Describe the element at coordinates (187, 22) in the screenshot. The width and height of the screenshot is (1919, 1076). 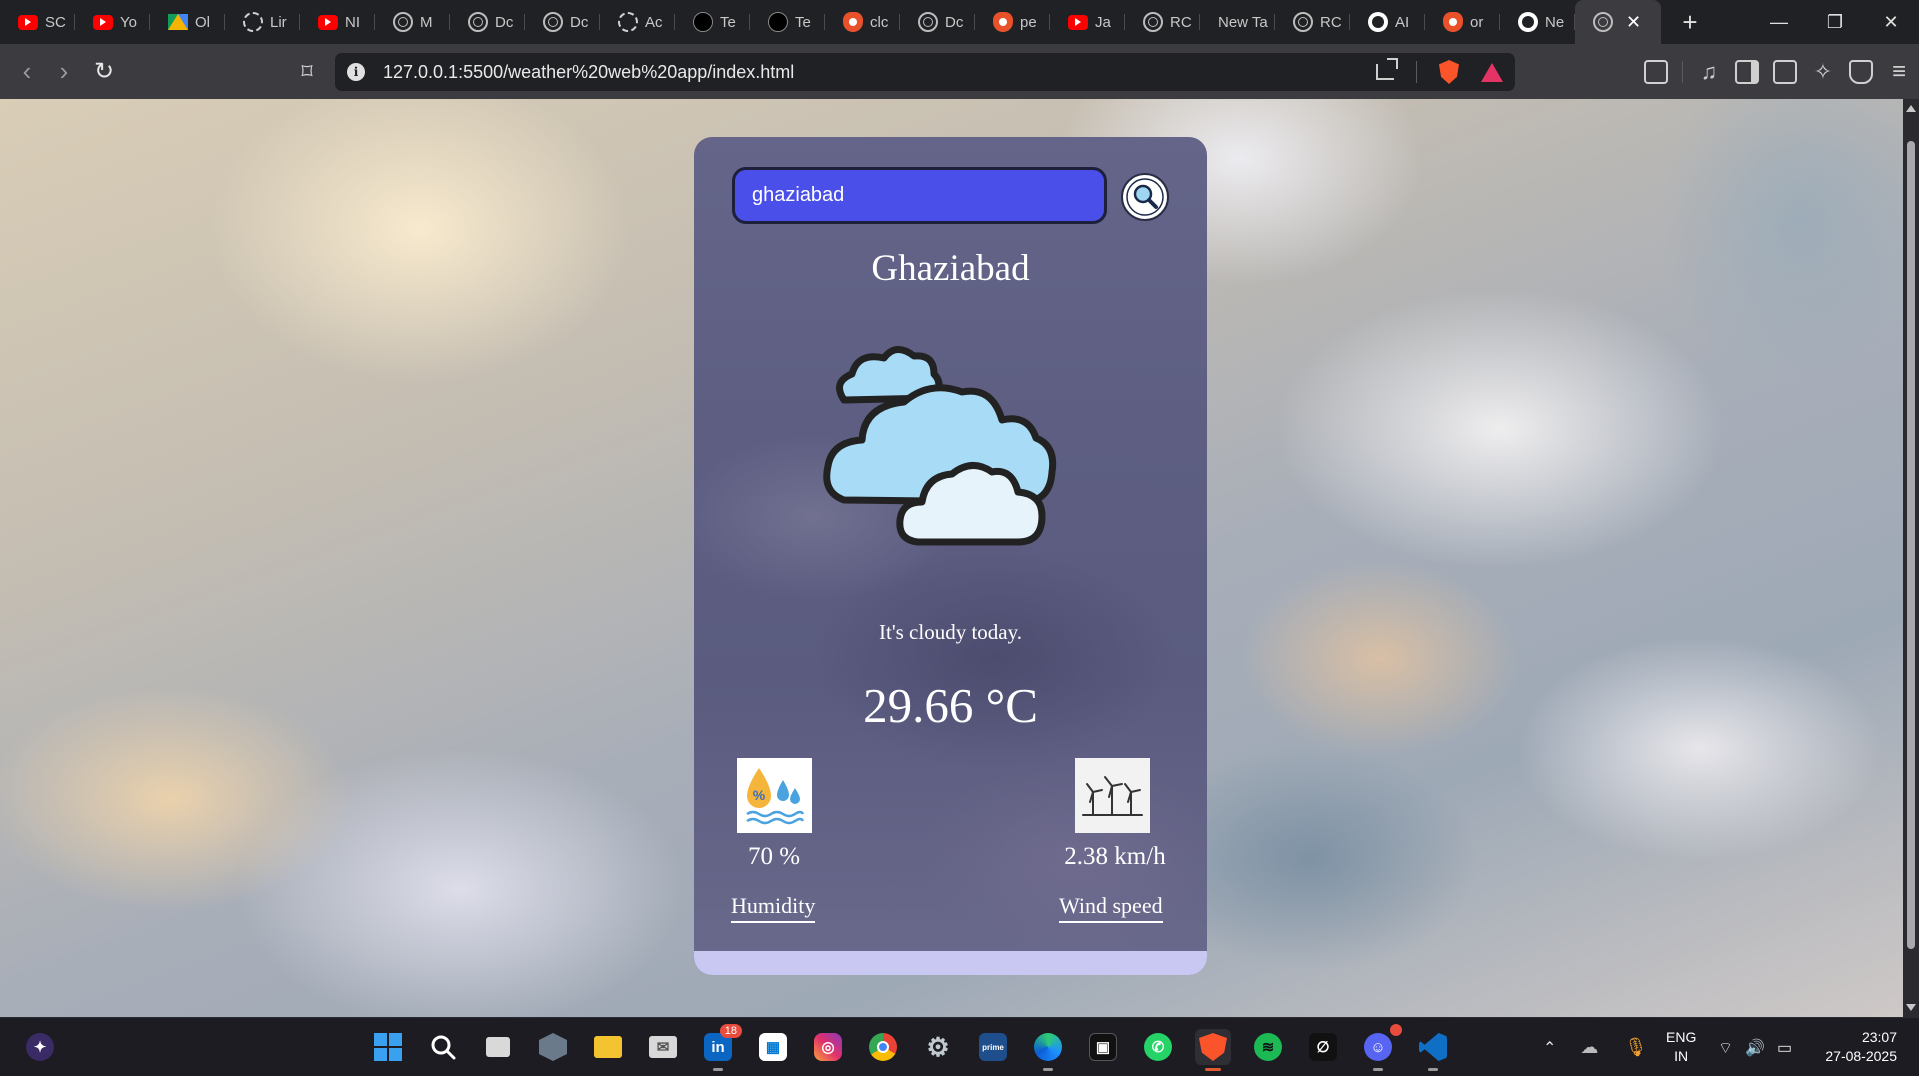
I see `tab-item: Ol` at that location.